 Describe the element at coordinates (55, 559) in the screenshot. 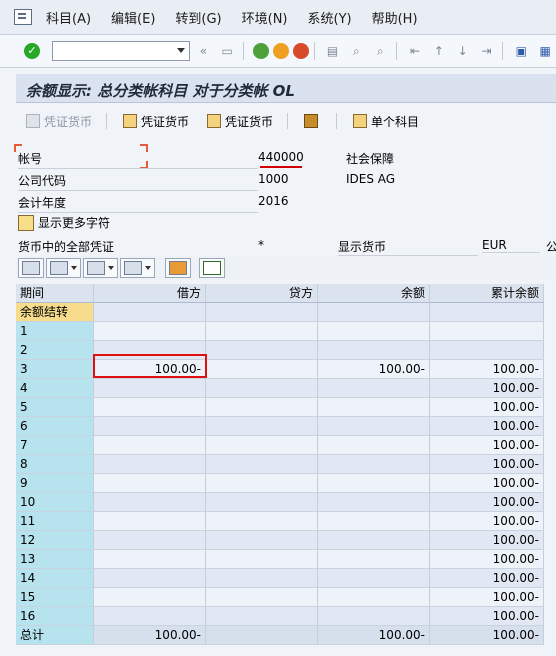

I see `period-cell: 13` at that location.